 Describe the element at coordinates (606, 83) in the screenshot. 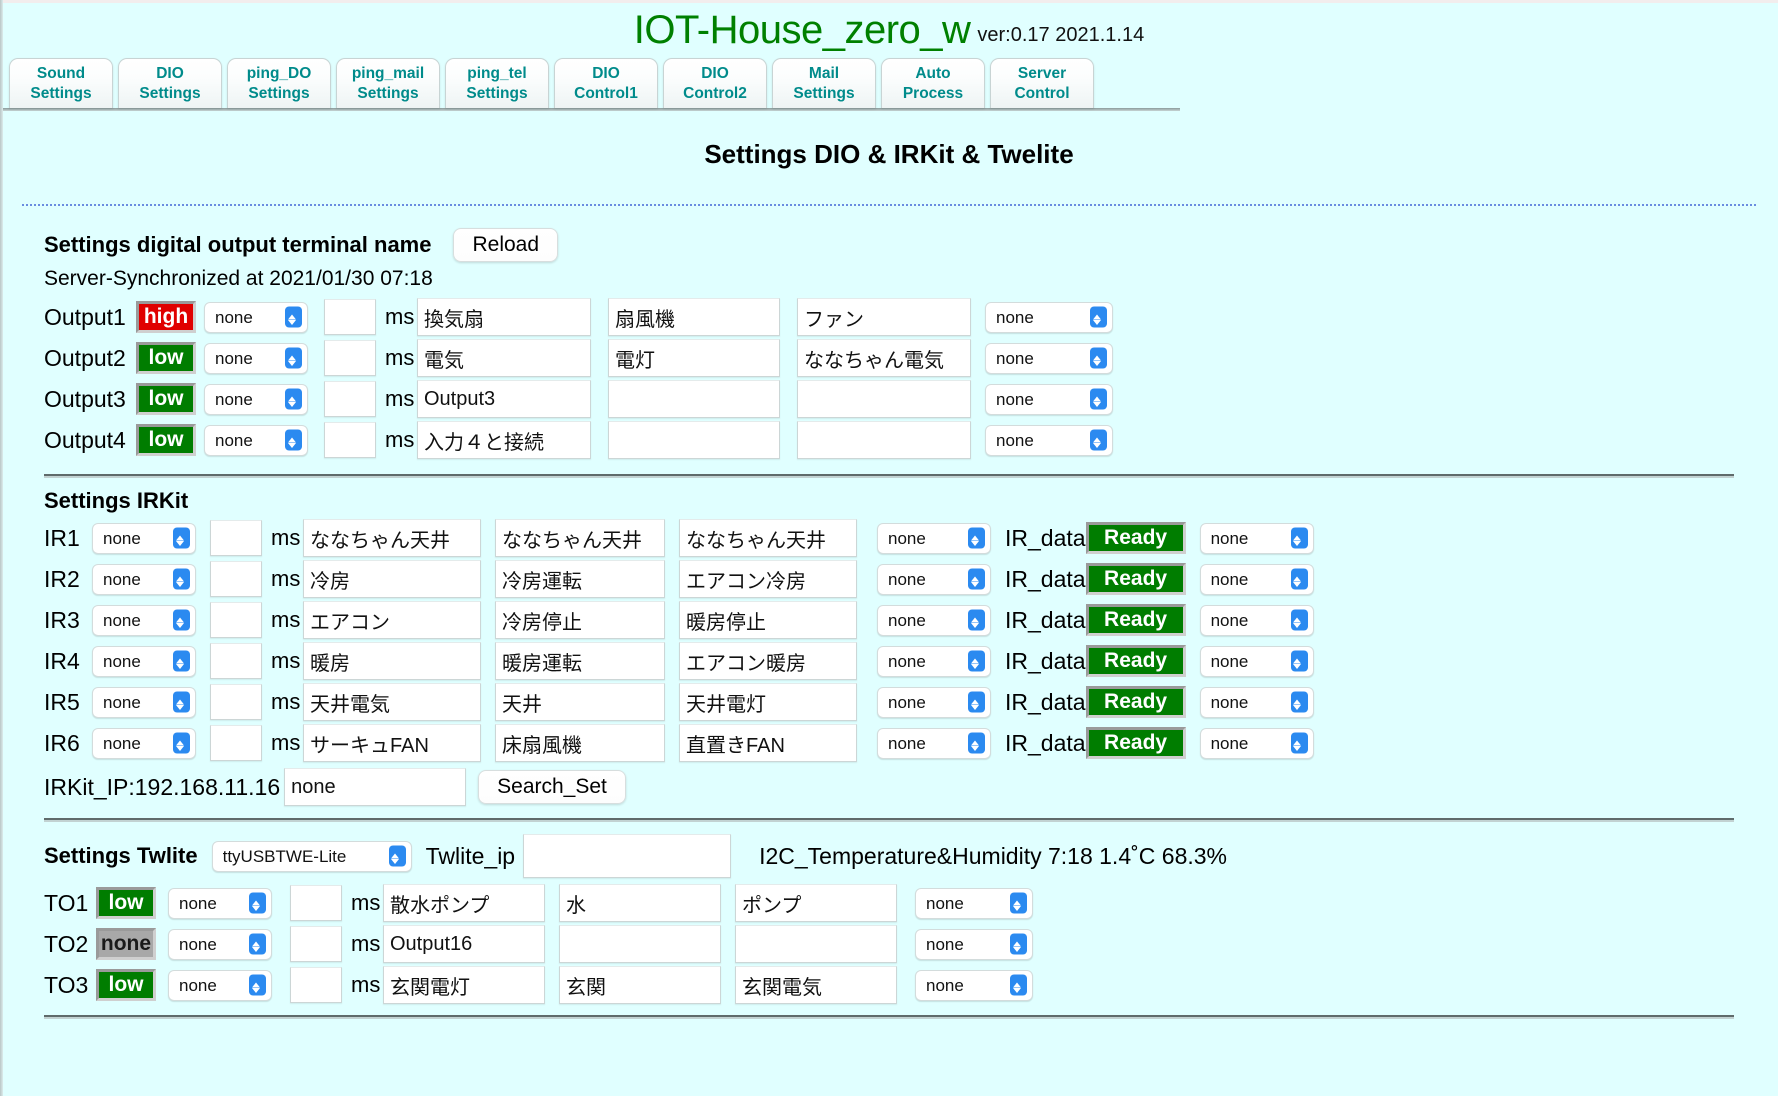

I see `tab-dio-control1: DIO Control1` at that location.